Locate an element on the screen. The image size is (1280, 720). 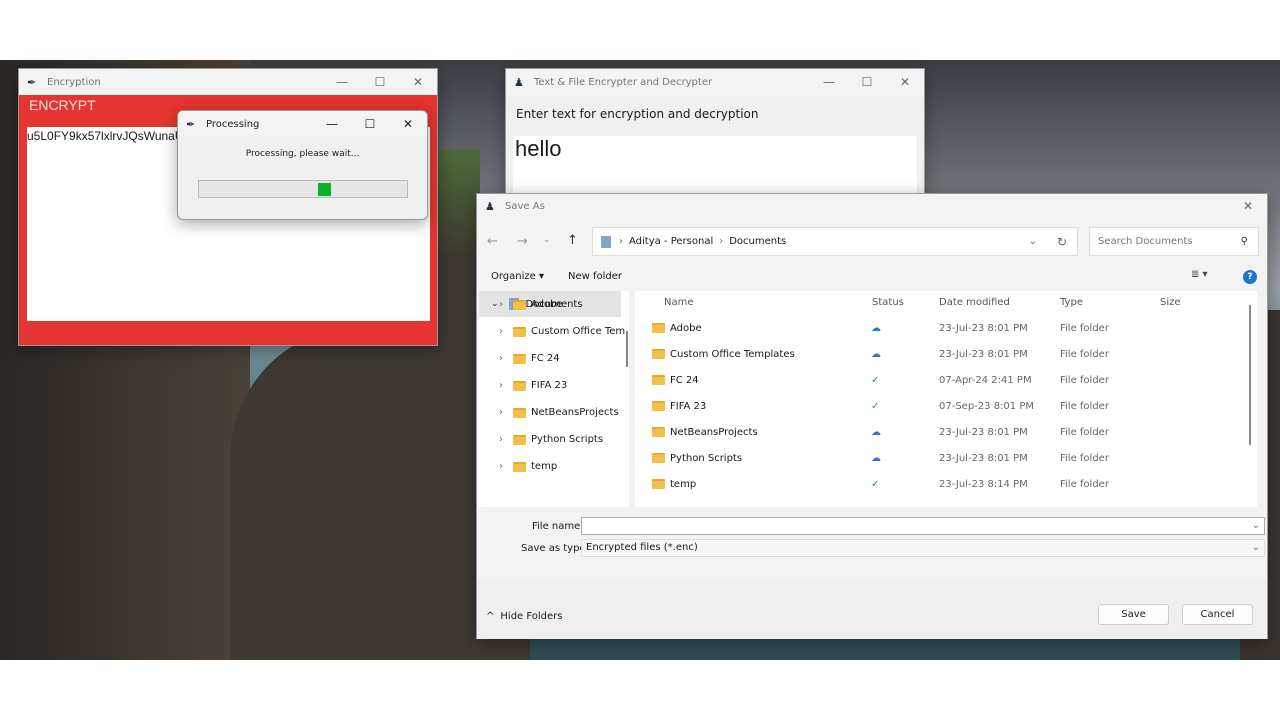
new-folder-button: New folder is located at coordinates (595, 276).